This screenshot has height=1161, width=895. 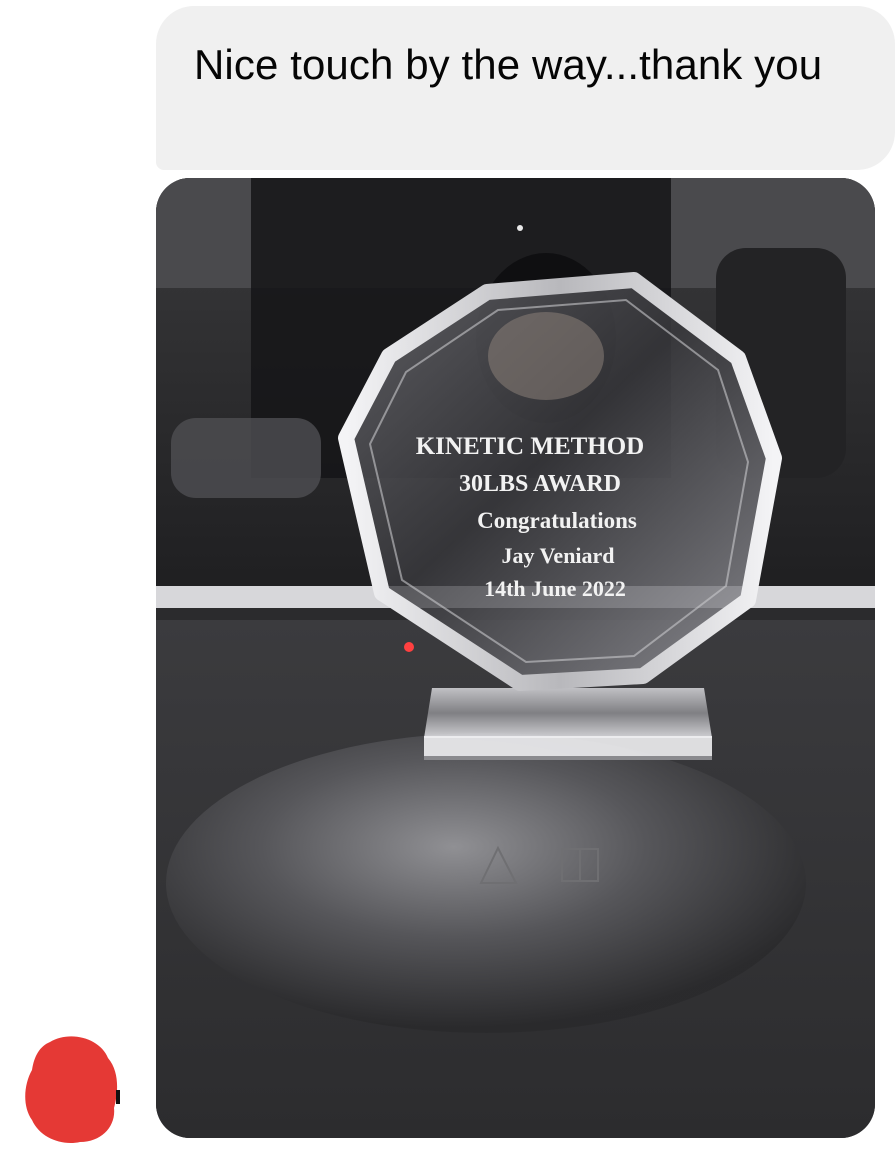 I want to click on trophy-line-3: Congratulations, so click(x=557, y=520).